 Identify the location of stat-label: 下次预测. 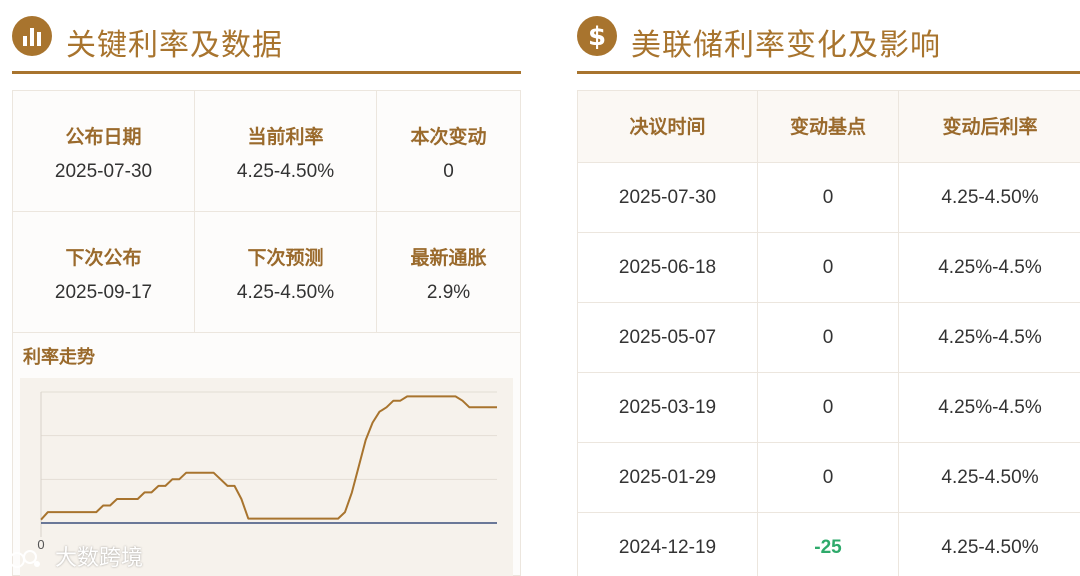
(285, 258).